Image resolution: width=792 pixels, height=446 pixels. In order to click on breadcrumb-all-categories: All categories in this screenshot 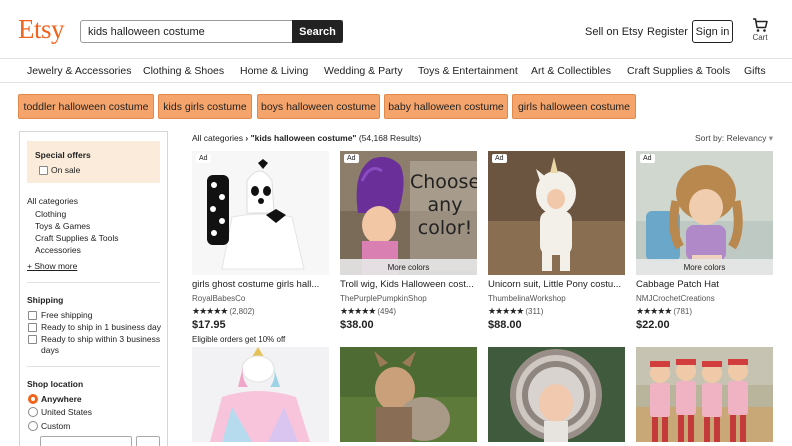, I will do `click(217, 138)`.